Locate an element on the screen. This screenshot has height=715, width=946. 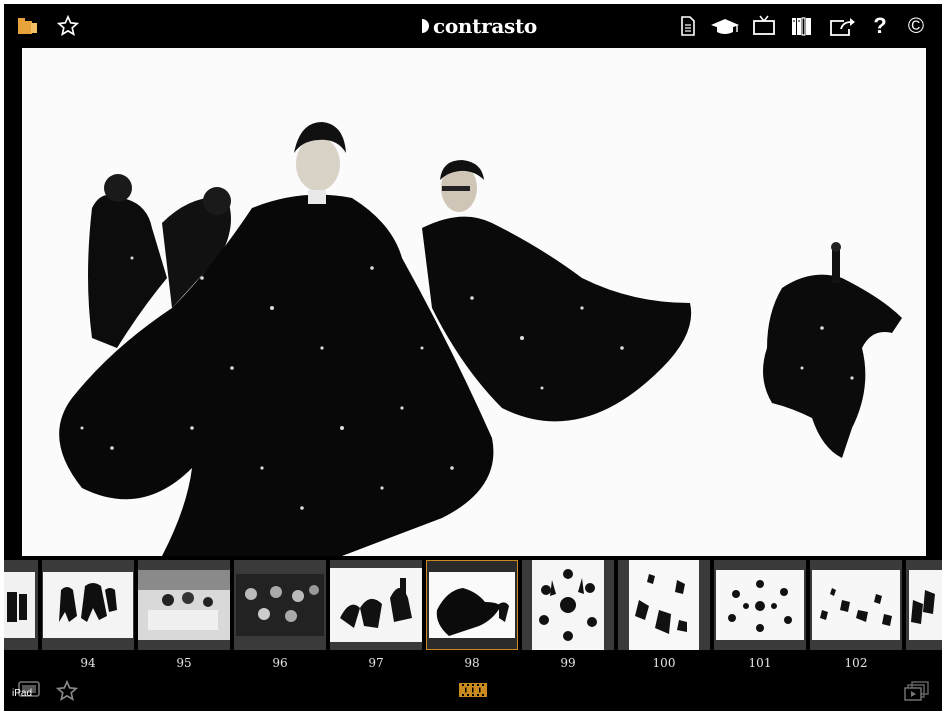
document-icon is located at coordinates (688, 26).